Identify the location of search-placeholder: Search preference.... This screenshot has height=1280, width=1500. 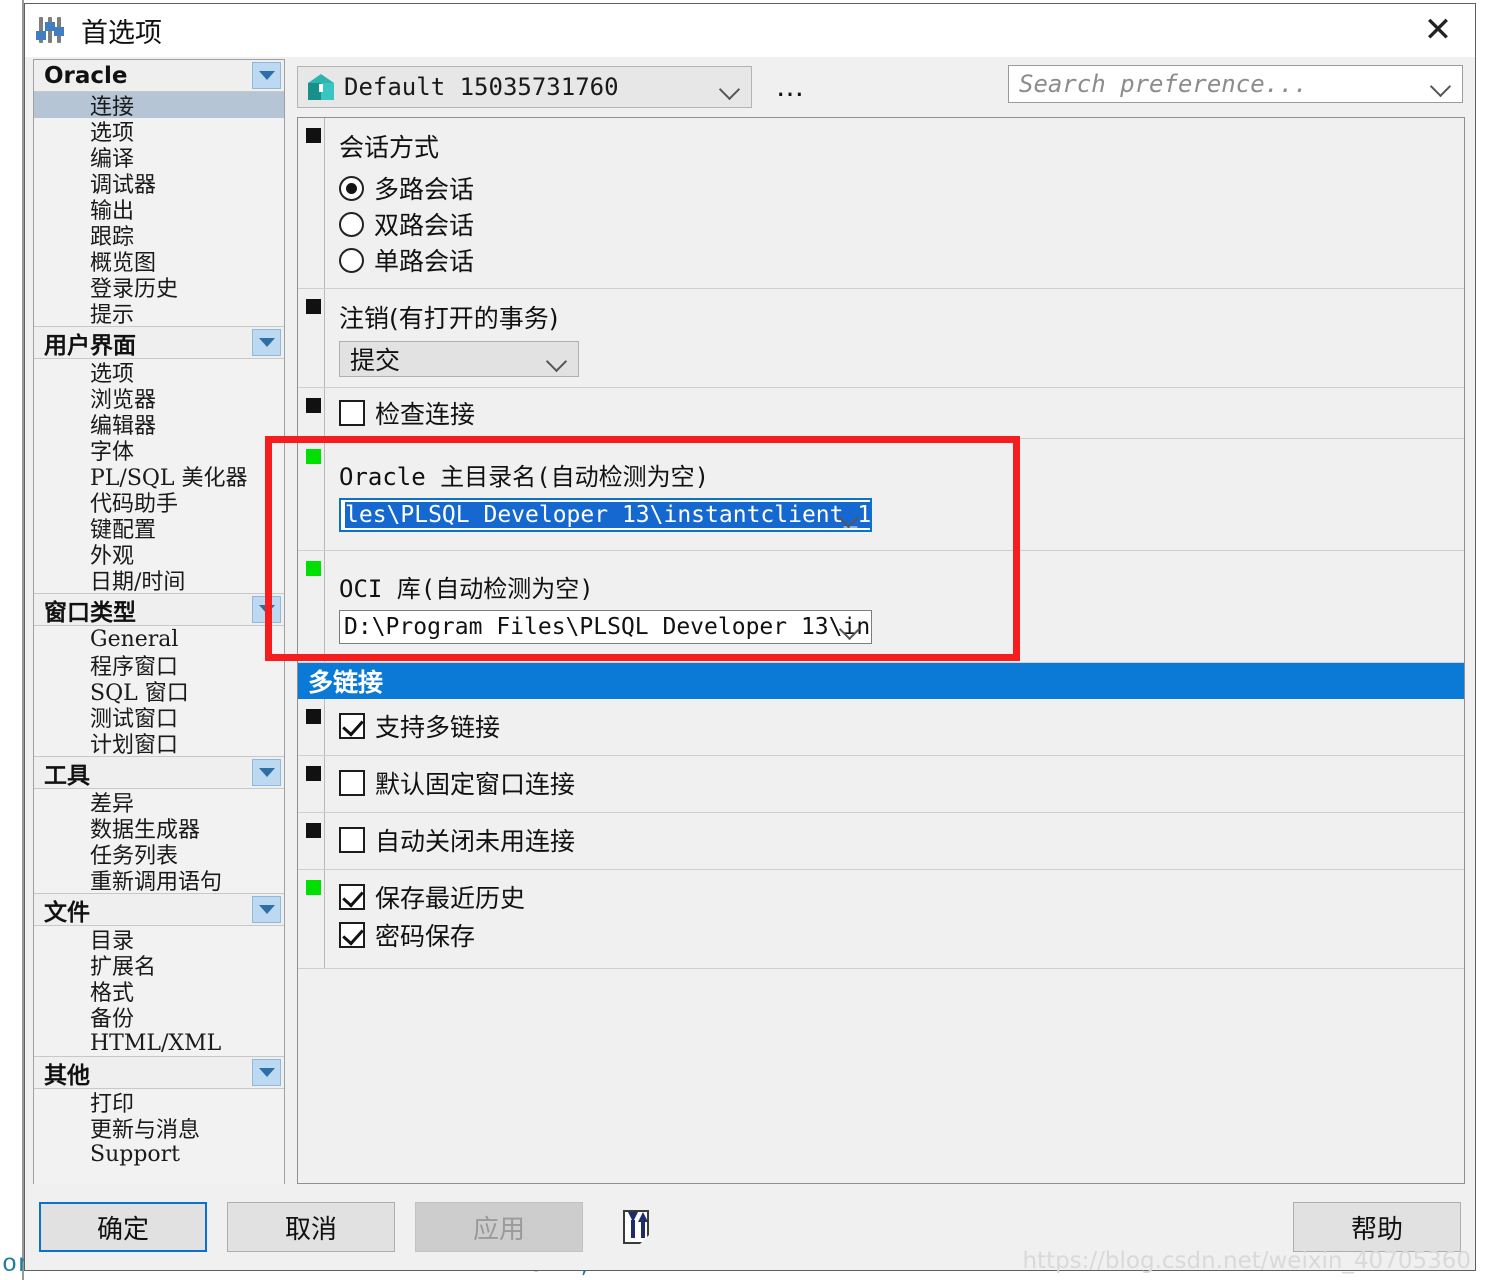
(1163, 84).